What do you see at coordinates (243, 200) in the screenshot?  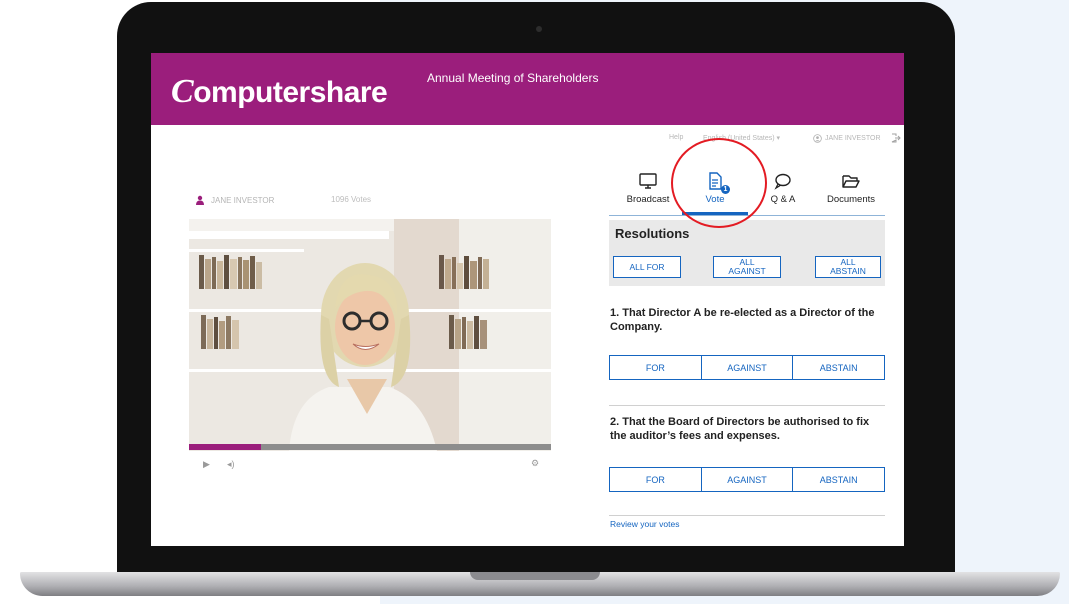 I see `viewer-name: JANE INVESTOR` at bounding box center [243, 200].